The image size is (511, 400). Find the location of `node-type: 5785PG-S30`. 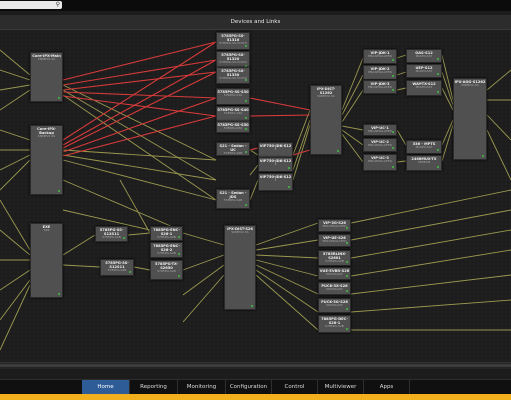

node-type: 5785PG-S30 is located at coordinates (233, 95).